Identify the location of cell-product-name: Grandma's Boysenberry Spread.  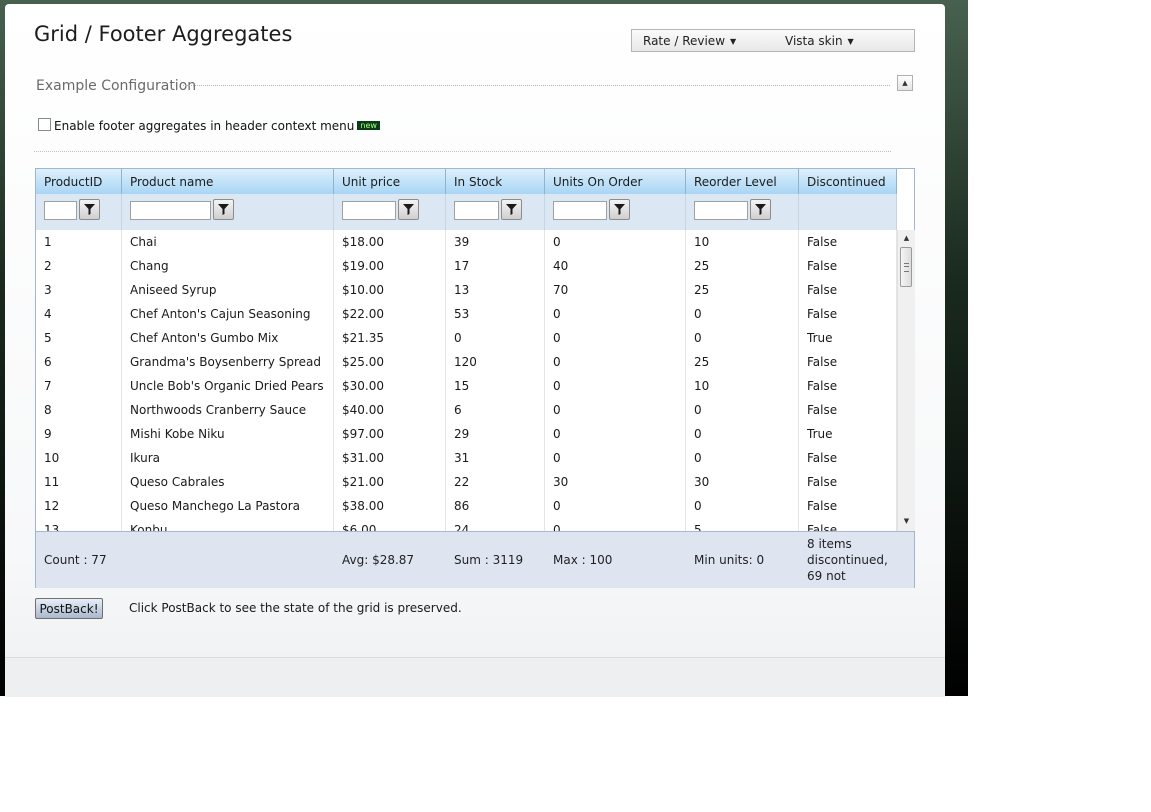
(228, 362).